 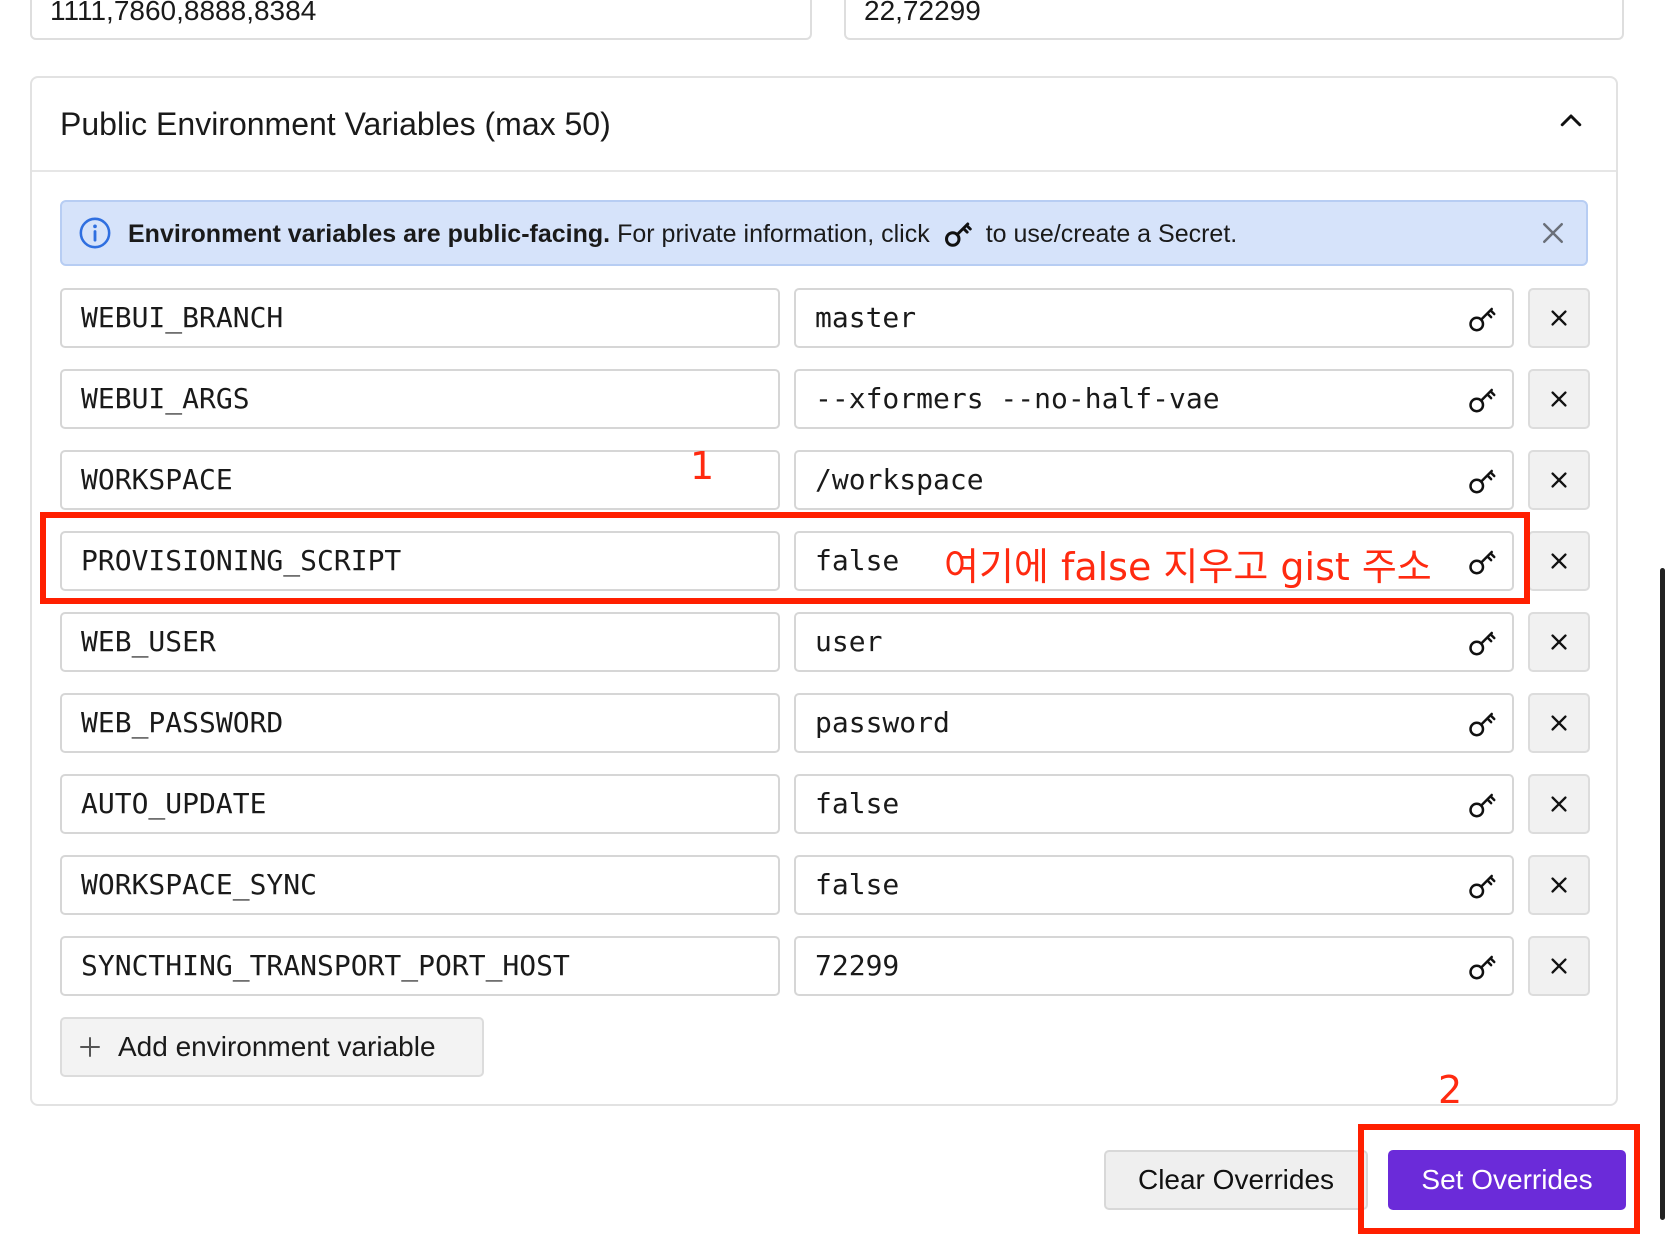 What do you see at coordinates (420, 723) in the screenshot?
I see `env-var-key-input: WEB_PASSWORD` at bounding box center [420, 723].